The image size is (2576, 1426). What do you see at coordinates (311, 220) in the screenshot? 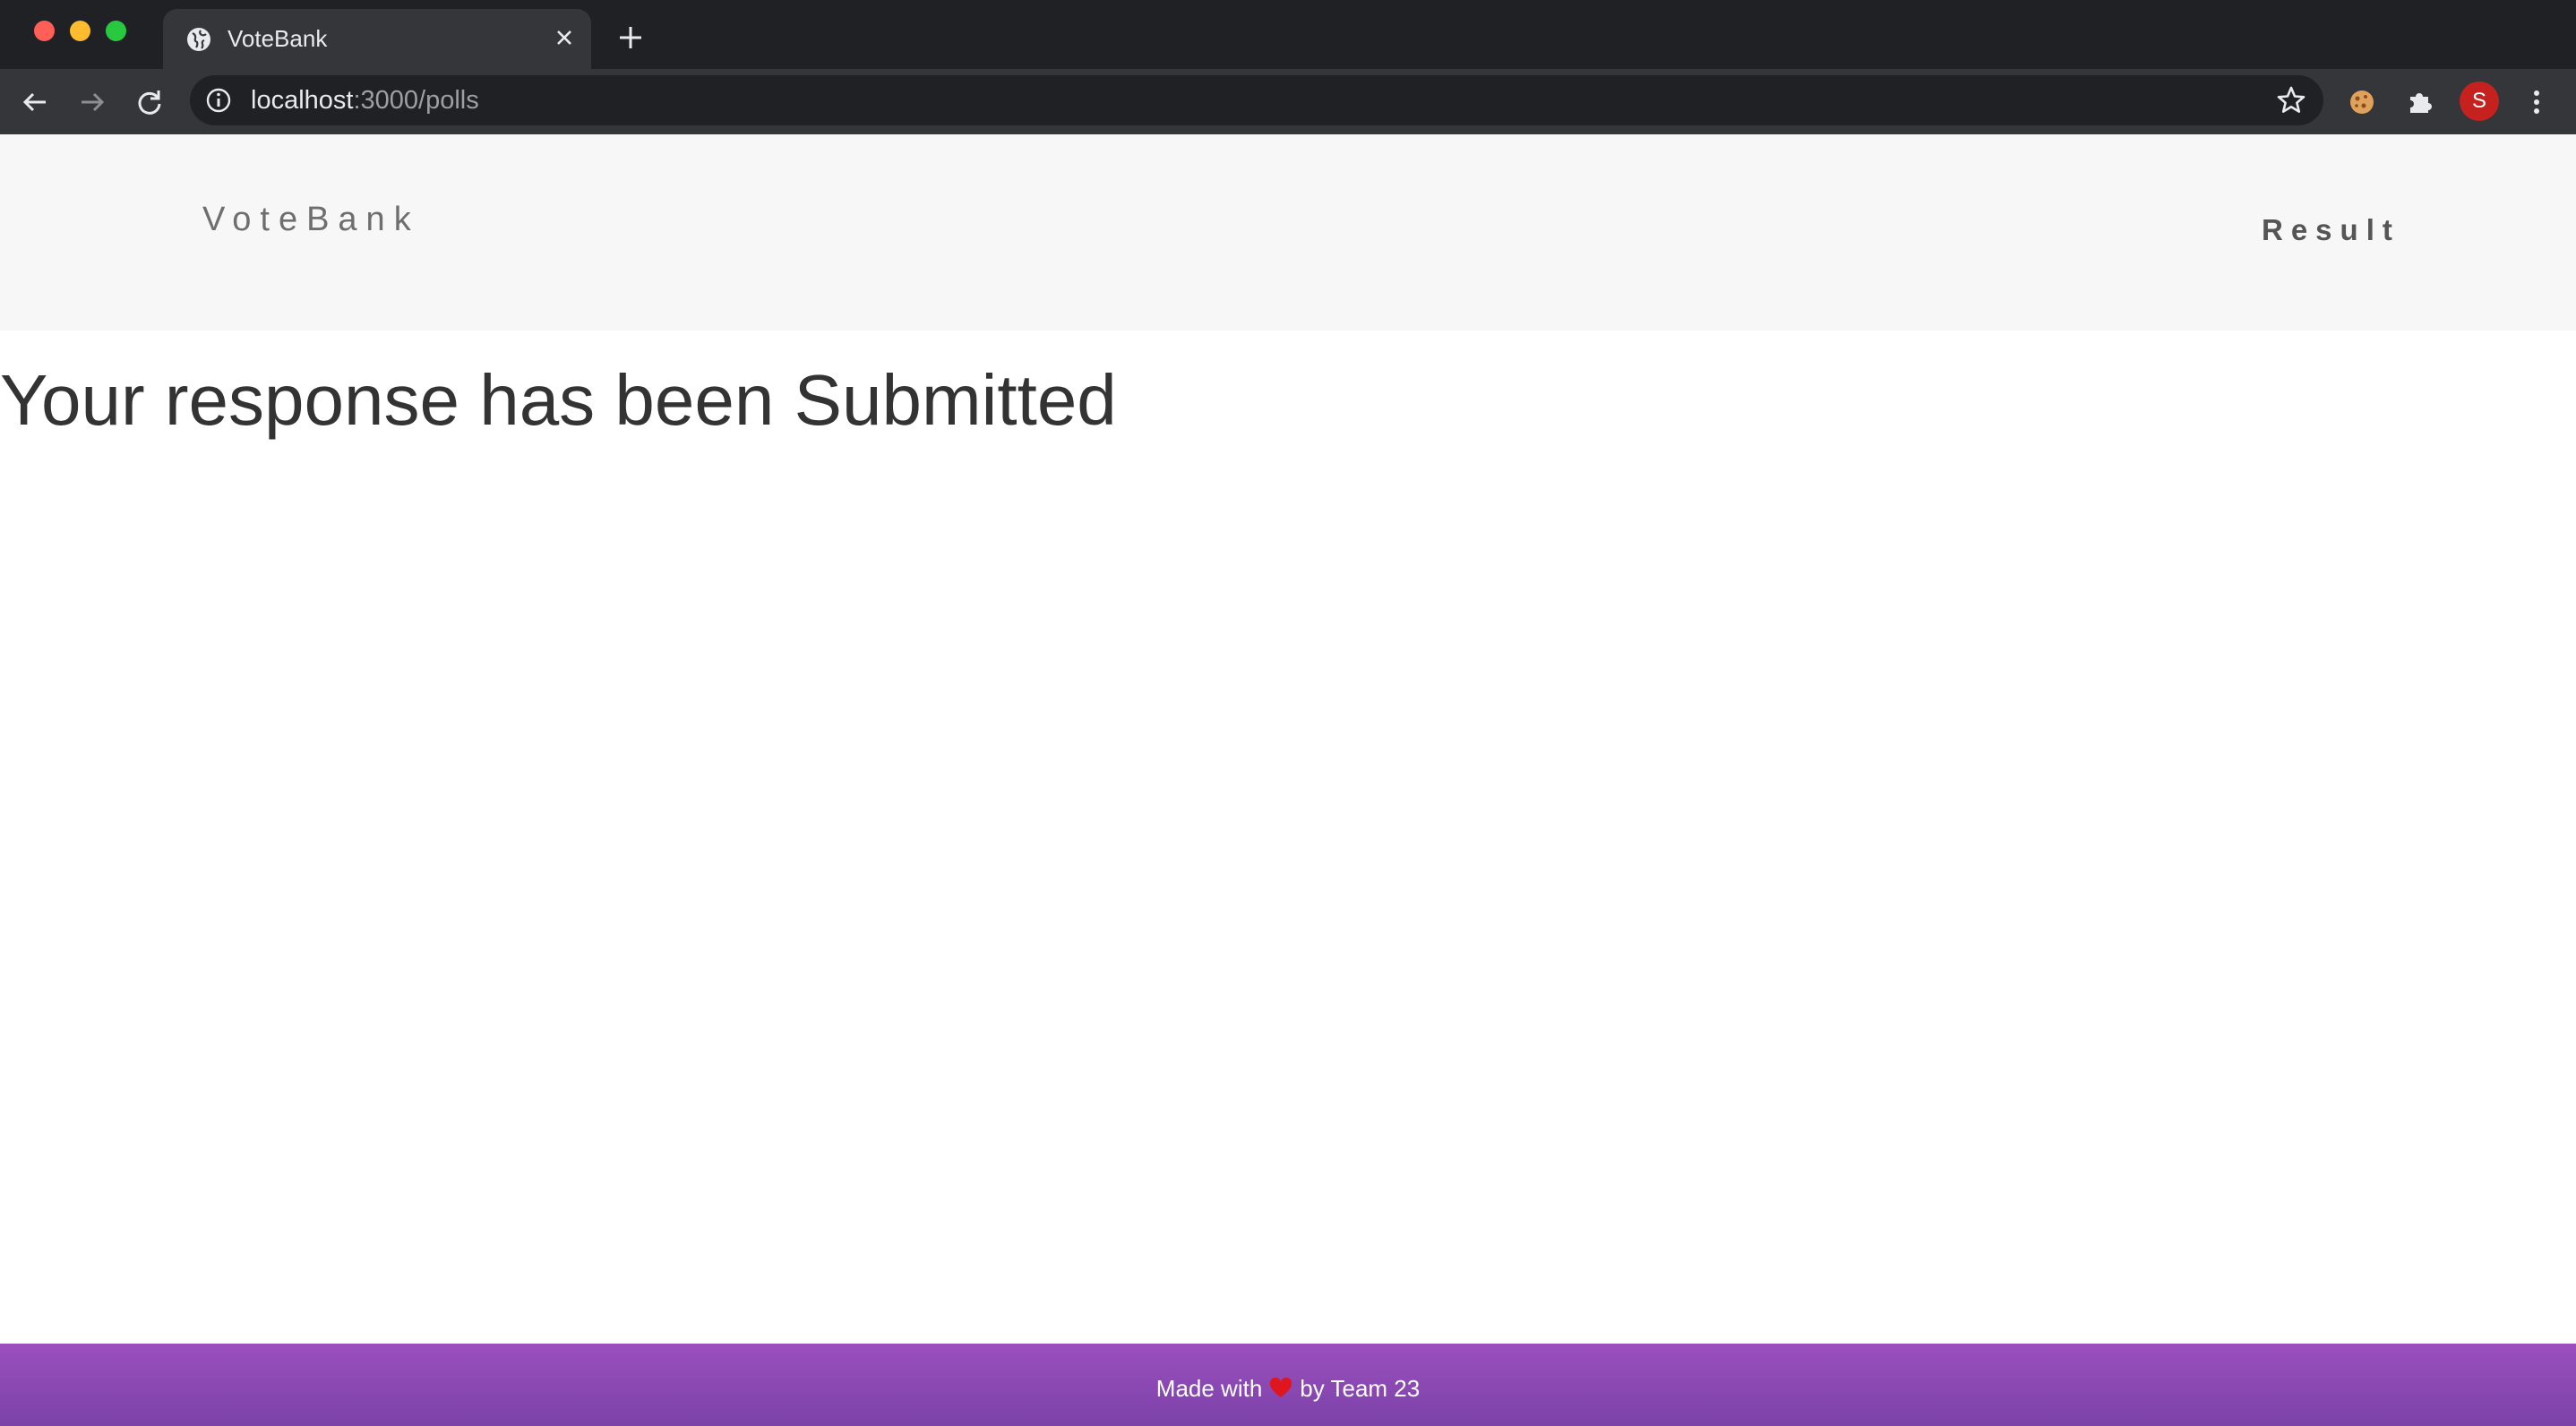
I see `brand-logo: VoteBank` at bounding box center [311, 220].